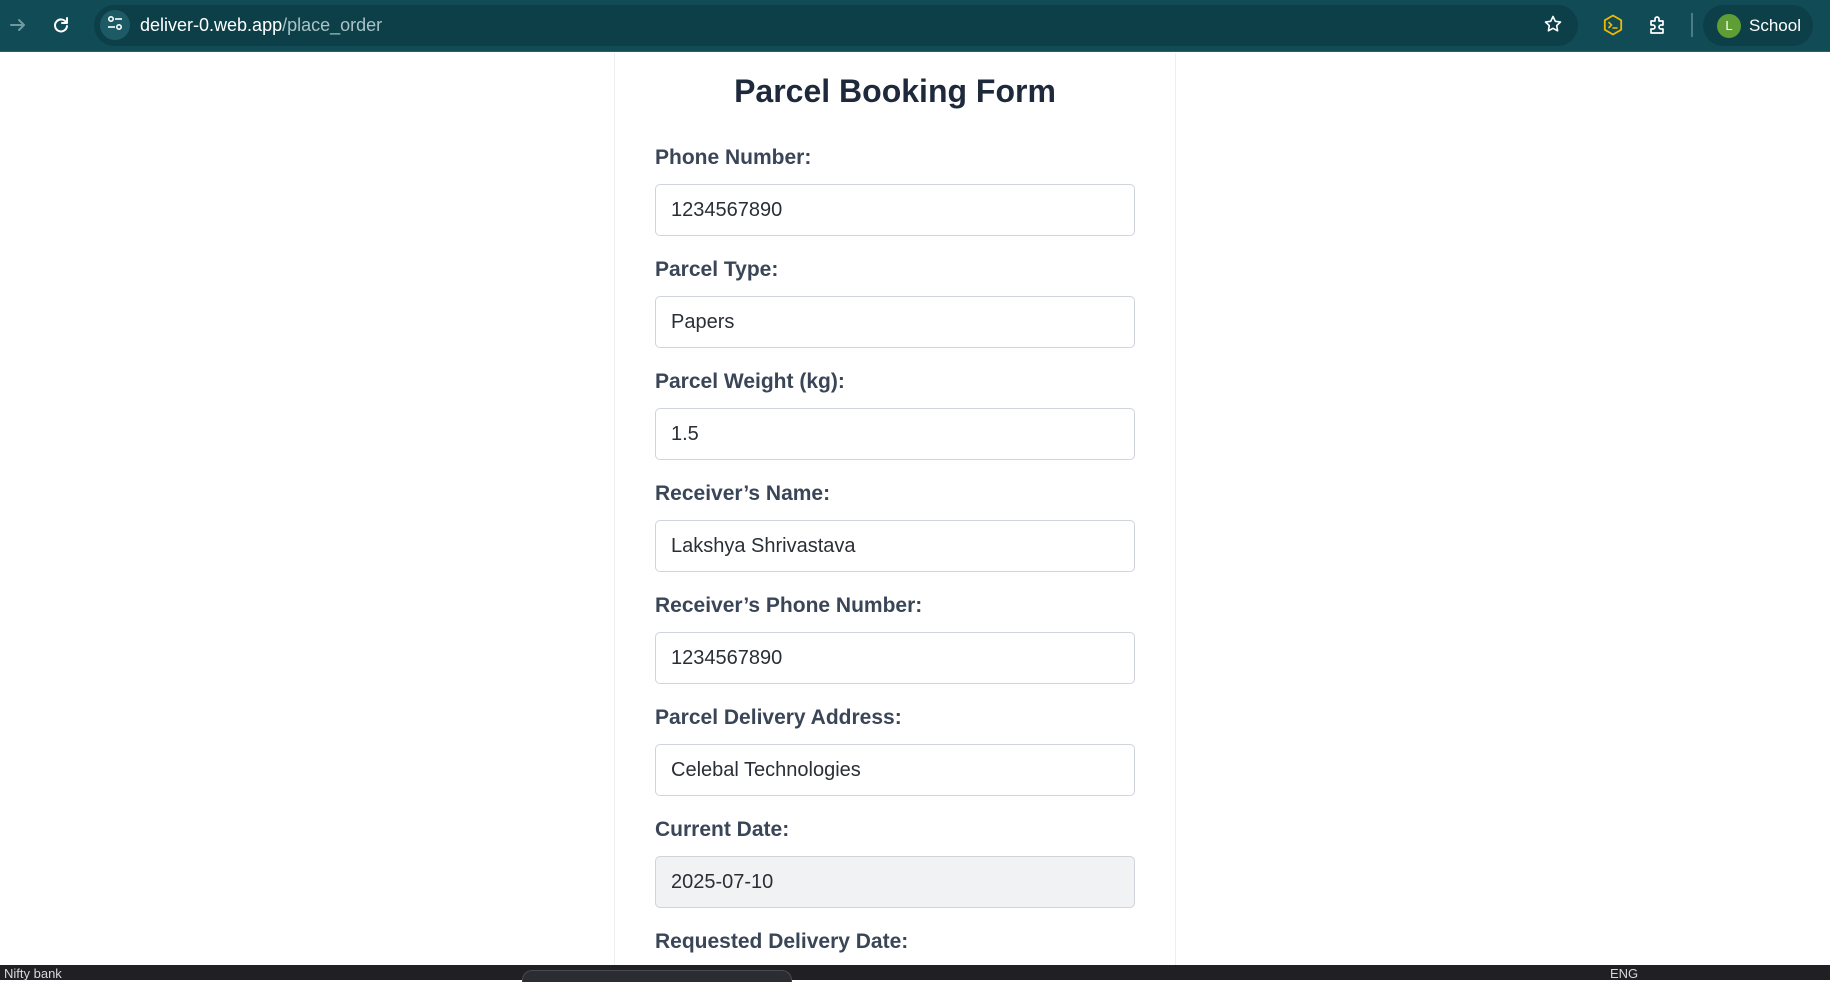  Describe the element at coordinates (717, 269) in the screenshot. I see `parcel-type-label: Parcel Type:` at that location.